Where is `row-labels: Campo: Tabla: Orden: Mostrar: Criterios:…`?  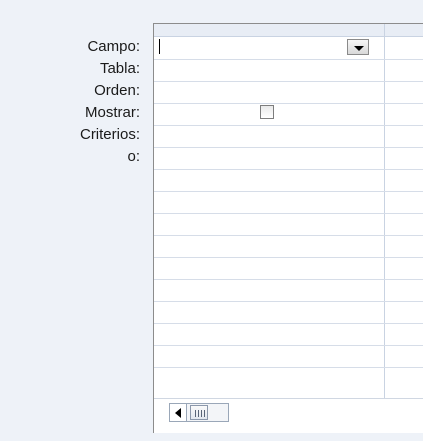
row-labels: Campo: Tabla: Orden: Mostrar: Criterios:… is located at coordinates (71, 102).